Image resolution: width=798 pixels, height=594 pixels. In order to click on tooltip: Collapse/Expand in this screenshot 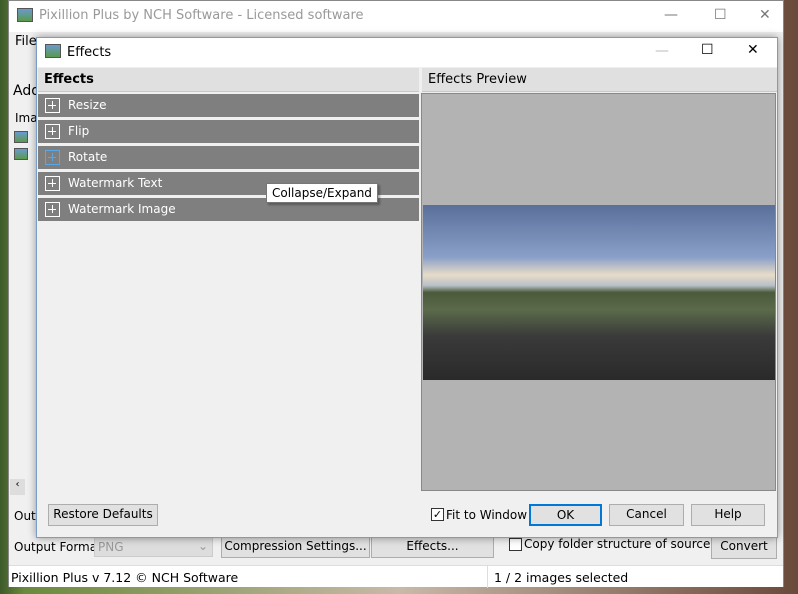, I will do `click(322, 193)`.